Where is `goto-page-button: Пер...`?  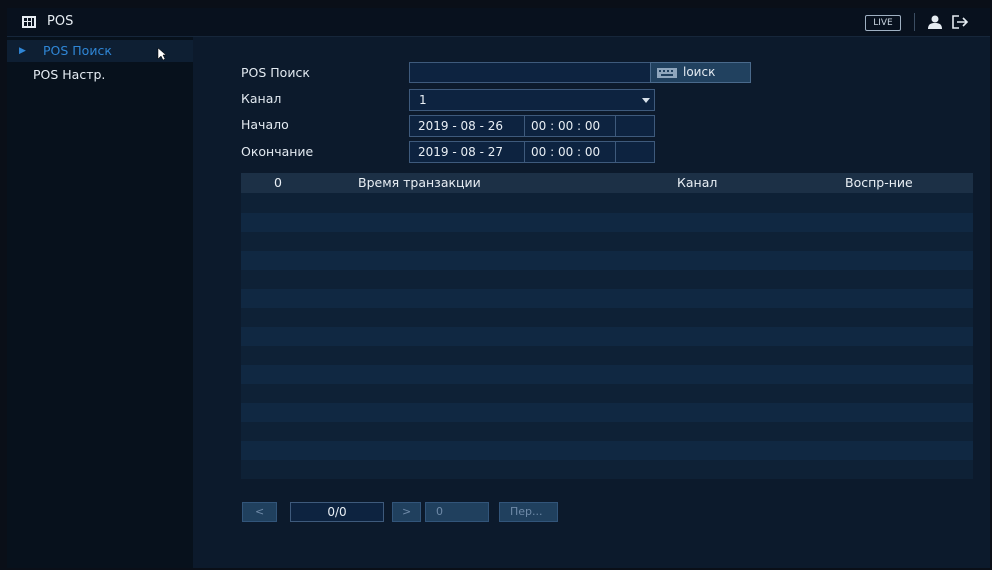
goto-page-button: Пер... is located at coordinates (528, 512).